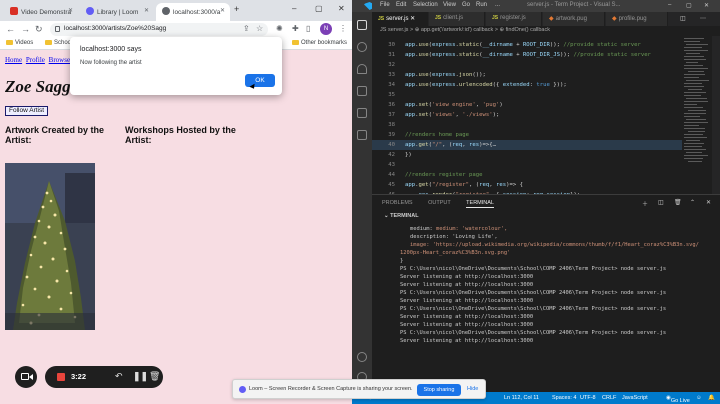 The image size is (720, 404). I want to click on remote-explorer-icon, so click(362, 135).